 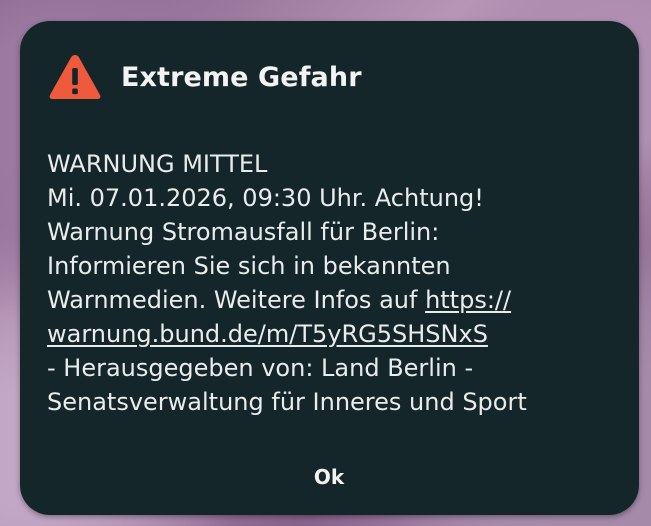 I want to click on message-line: Warnung Stromausfall für Berlin:, so click(x=243, y=232).